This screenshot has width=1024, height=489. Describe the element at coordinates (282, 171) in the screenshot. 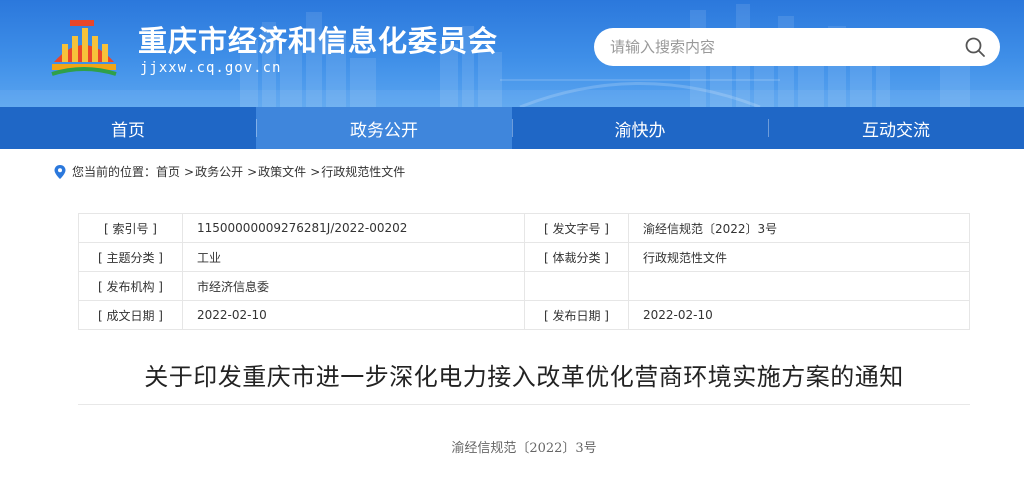

I see `breadcrumb-policy-documents: 政策文件` at that location.